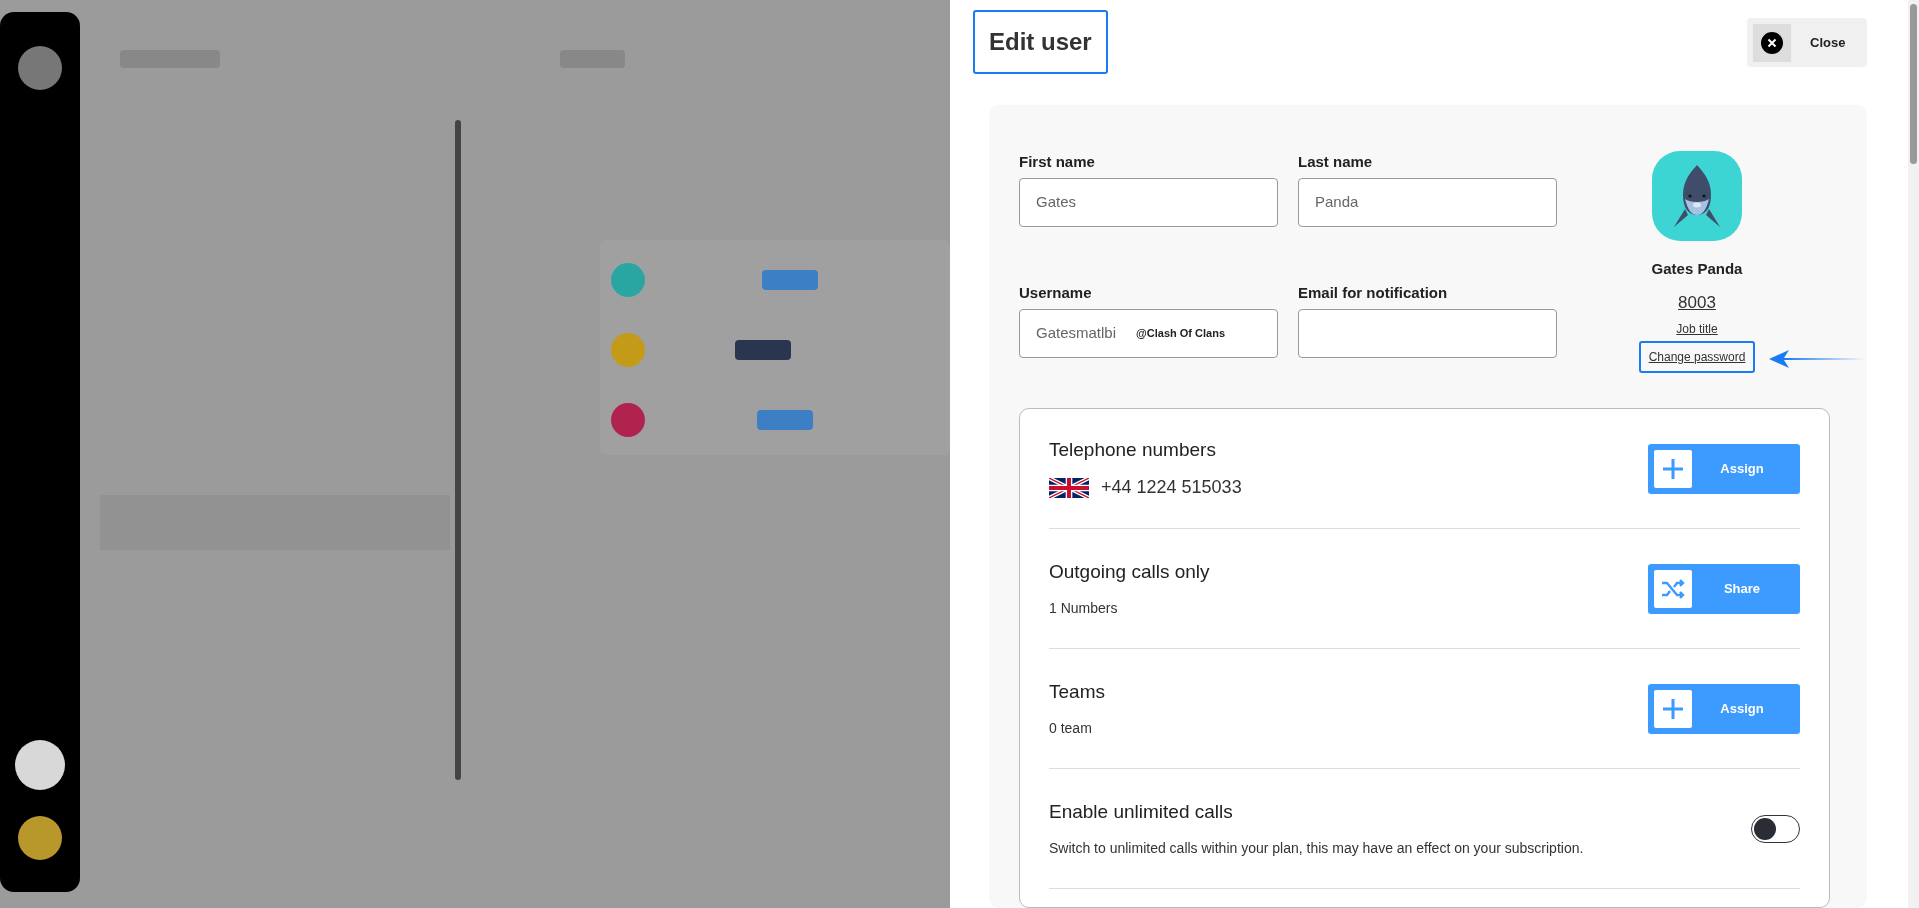  Describe the element at coordinates (1084, 609) in the screenshot. I see `section-description: 1 Numbers` at that location.